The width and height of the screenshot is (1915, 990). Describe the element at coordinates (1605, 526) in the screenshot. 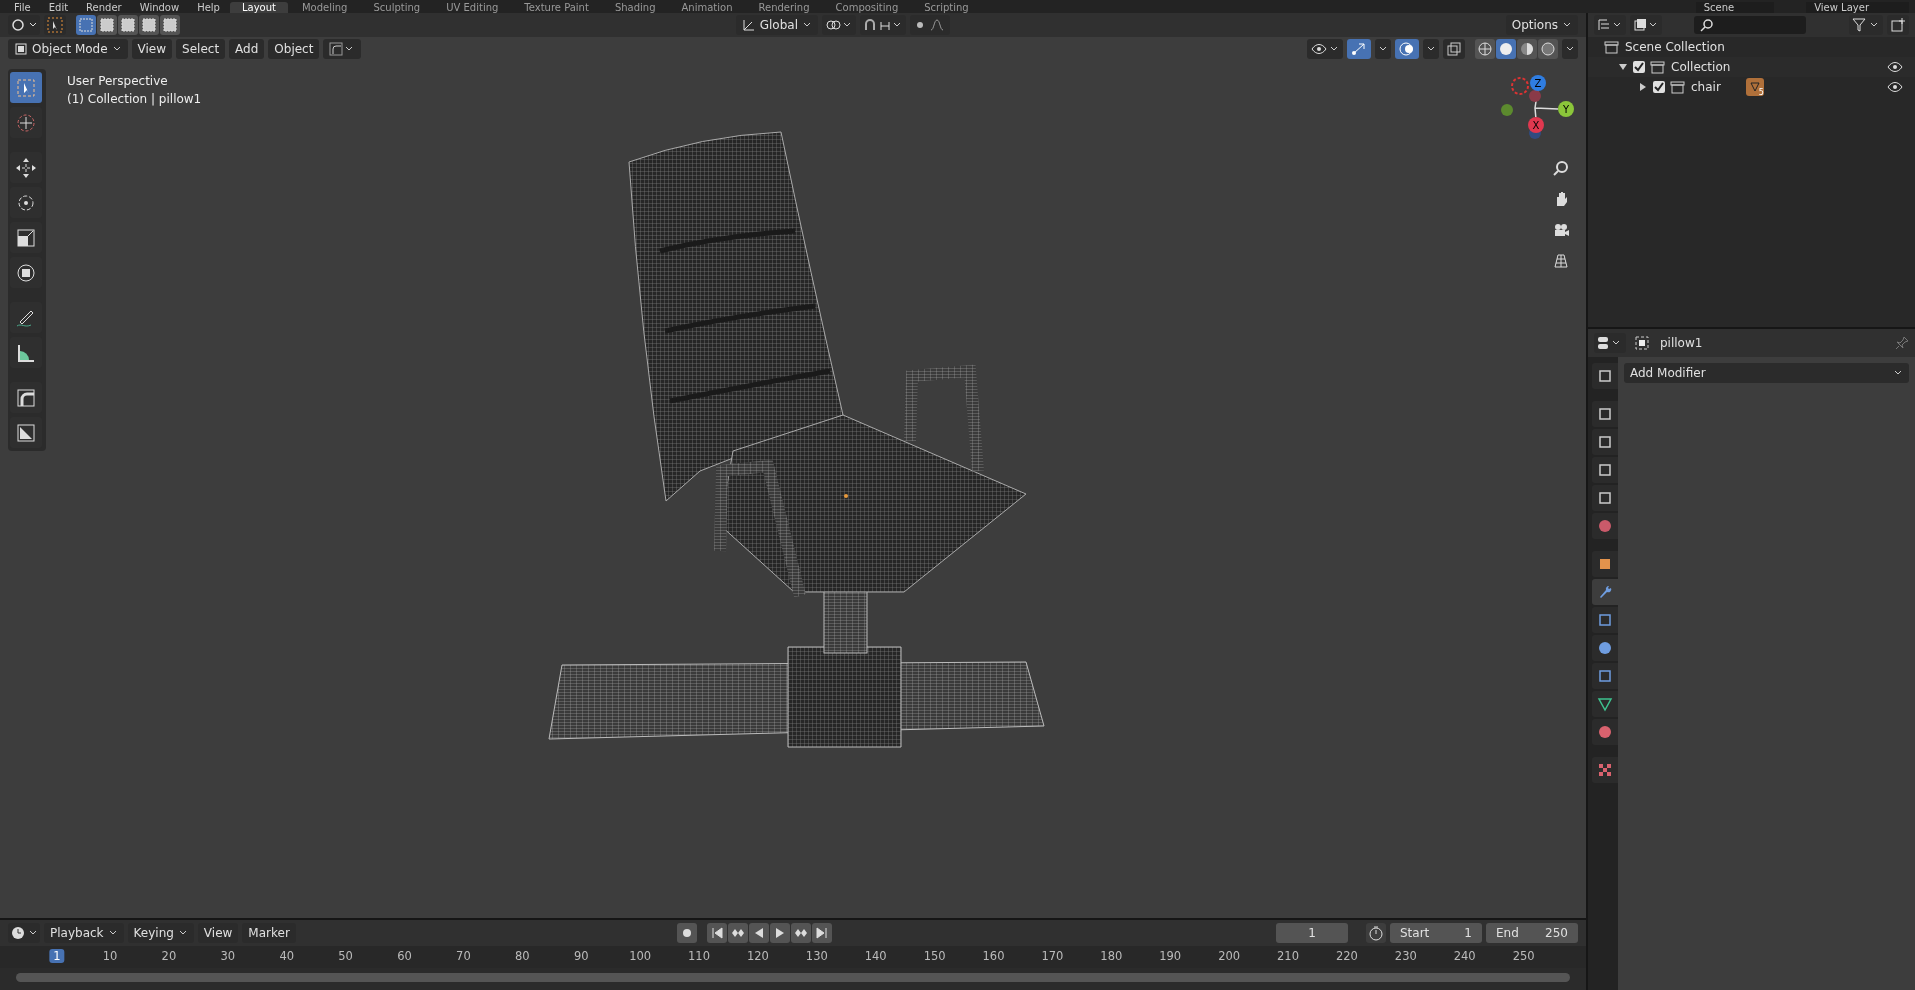

I see `world-tab` at that location.